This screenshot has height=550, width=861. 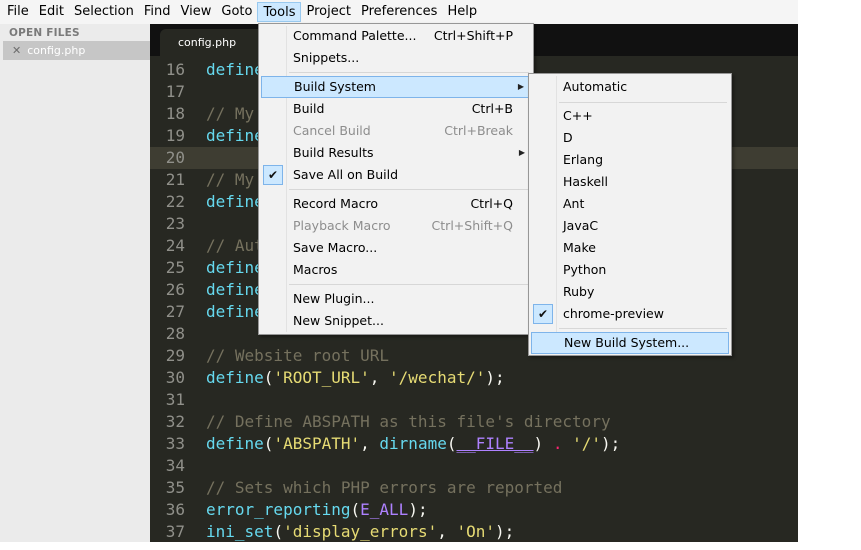 I want to click on line-number: 36, so click(x=175, y=509).